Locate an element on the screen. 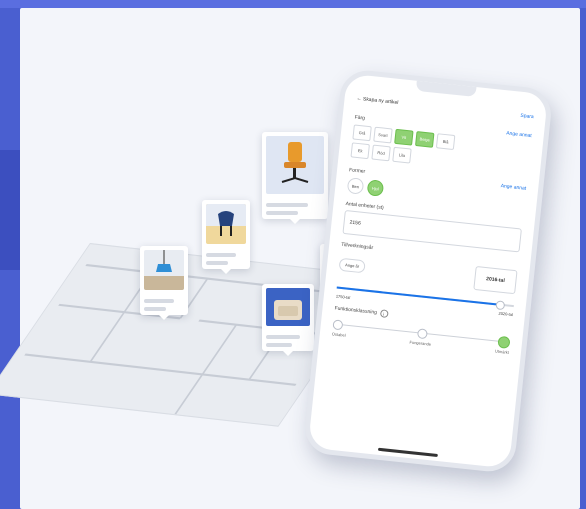 Image resolution: width=586 pixels, height=509 pixels. color-other-link: Ange annat is located at coordinates (519, 134).